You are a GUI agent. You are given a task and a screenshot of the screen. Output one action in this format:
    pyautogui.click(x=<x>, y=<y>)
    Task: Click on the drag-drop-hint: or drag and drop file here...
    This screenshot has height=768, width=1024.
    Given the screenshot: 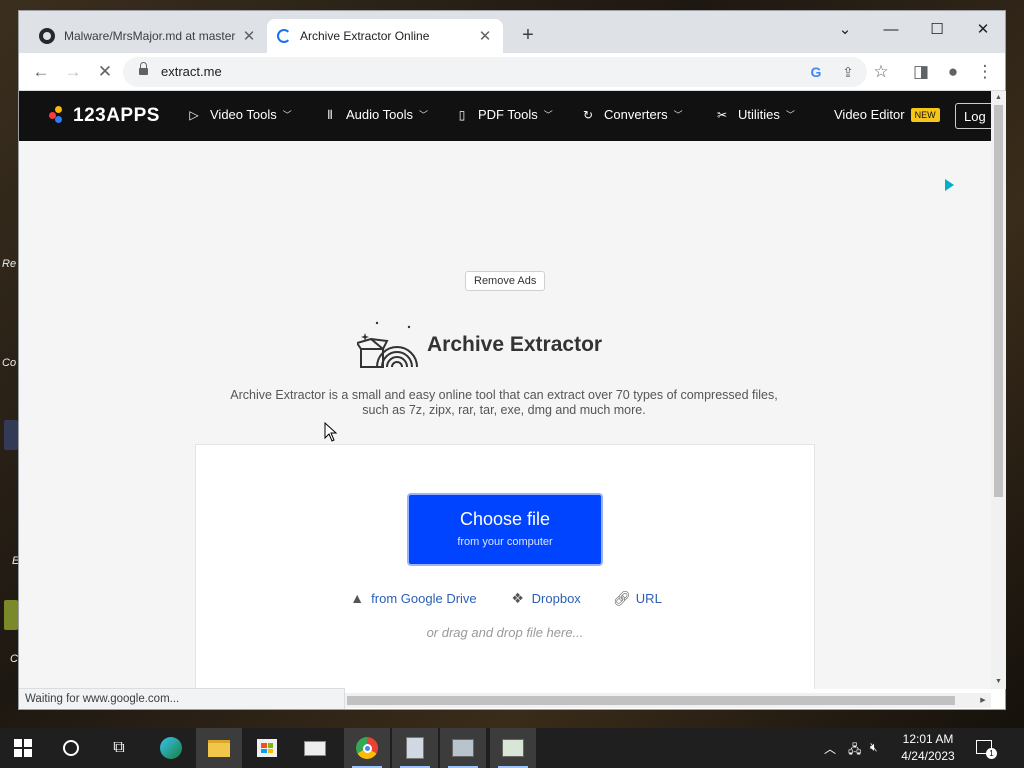 What is the action you would take?
    pyautogui.click(x=505, y=632)
    